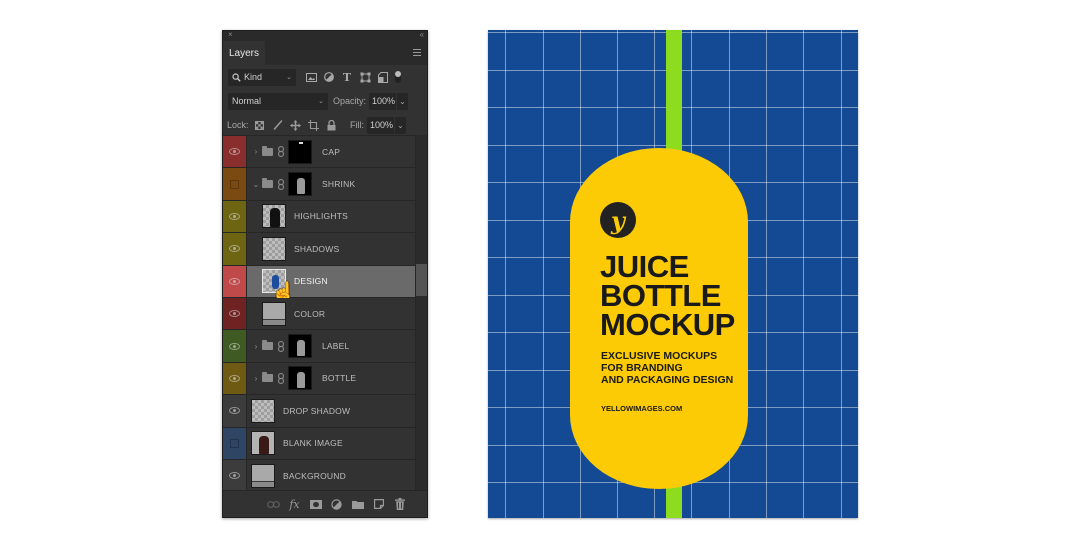  I want to click on delete-layer-trash-icon, so click(399, 504).